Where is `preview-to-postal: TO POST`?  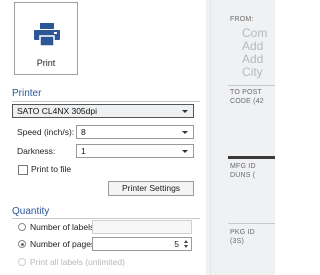
preview-to-postal: TO POST is located at coordinates (246, 92).